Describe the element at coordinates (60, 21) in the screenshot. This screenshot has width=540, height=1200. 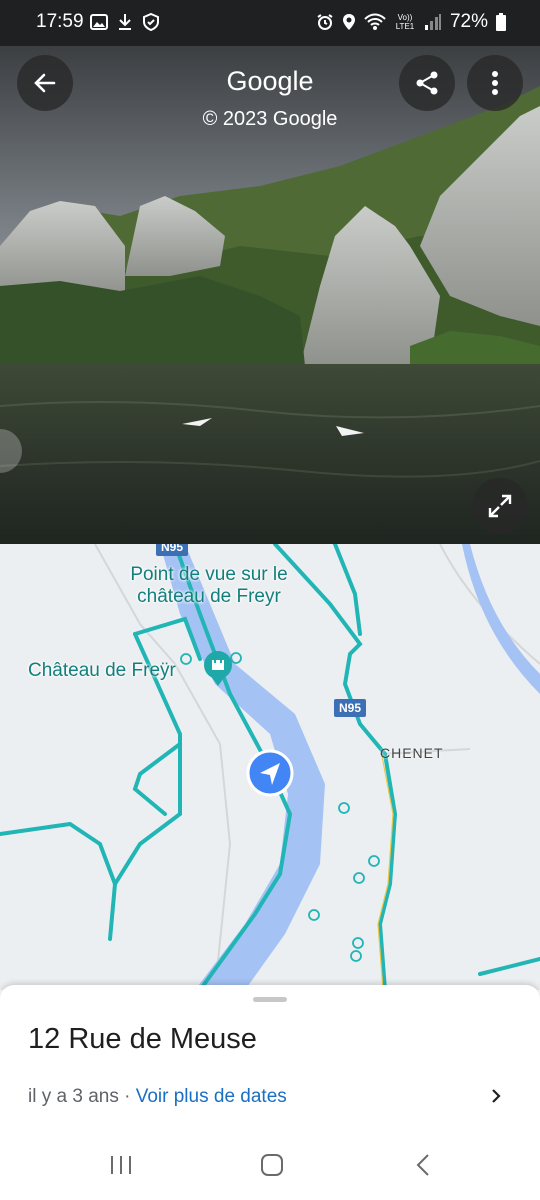
I see `status-time: 17:59` at that location.